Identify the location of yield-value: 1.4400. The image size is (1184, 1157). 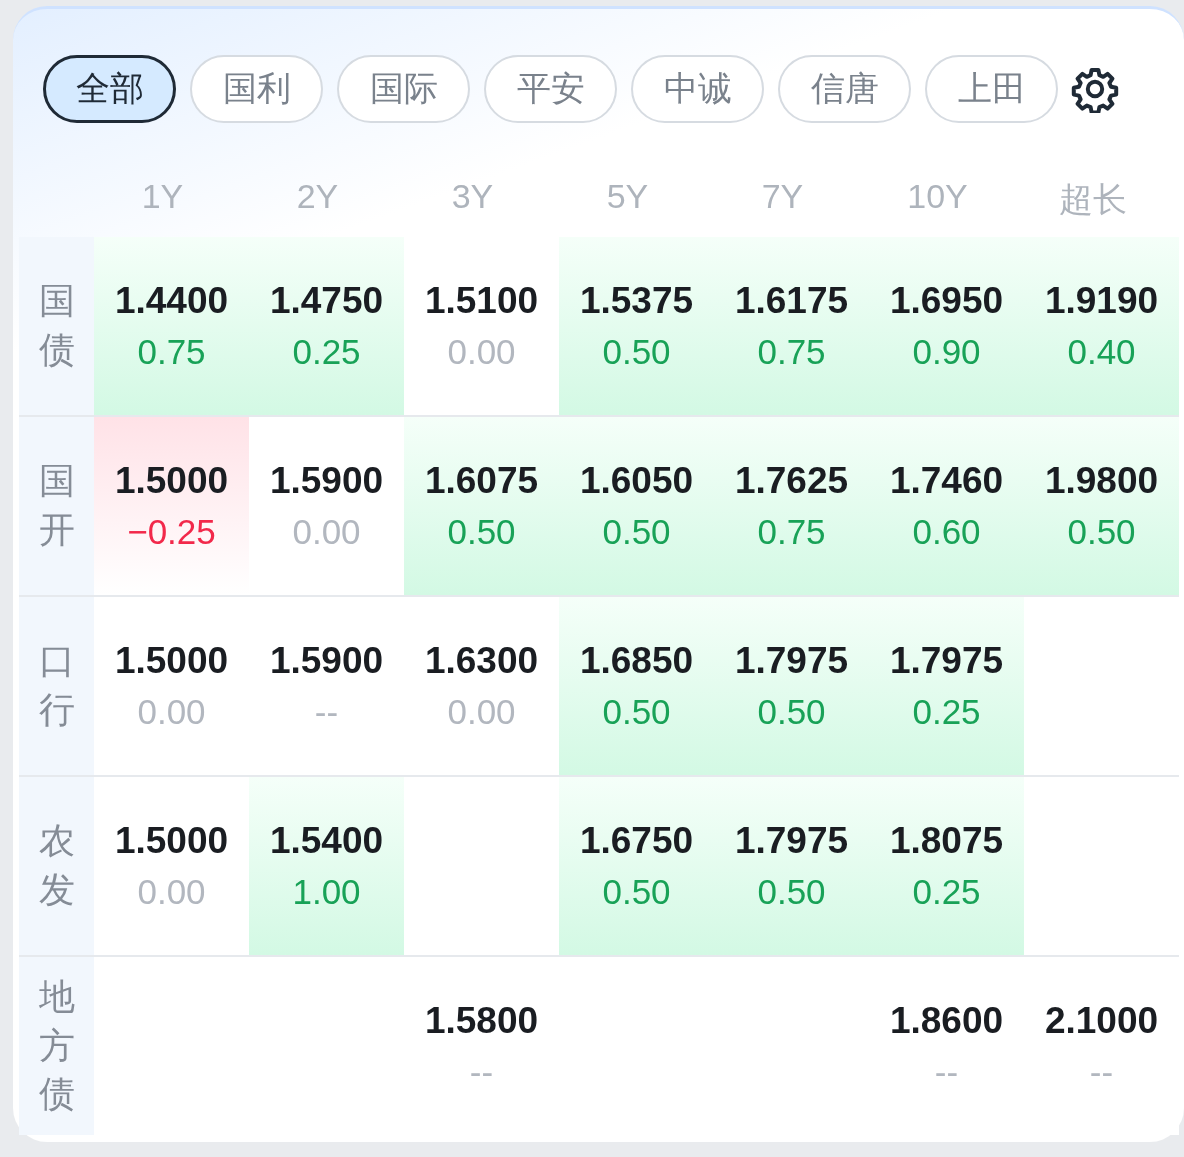
(171, 301).